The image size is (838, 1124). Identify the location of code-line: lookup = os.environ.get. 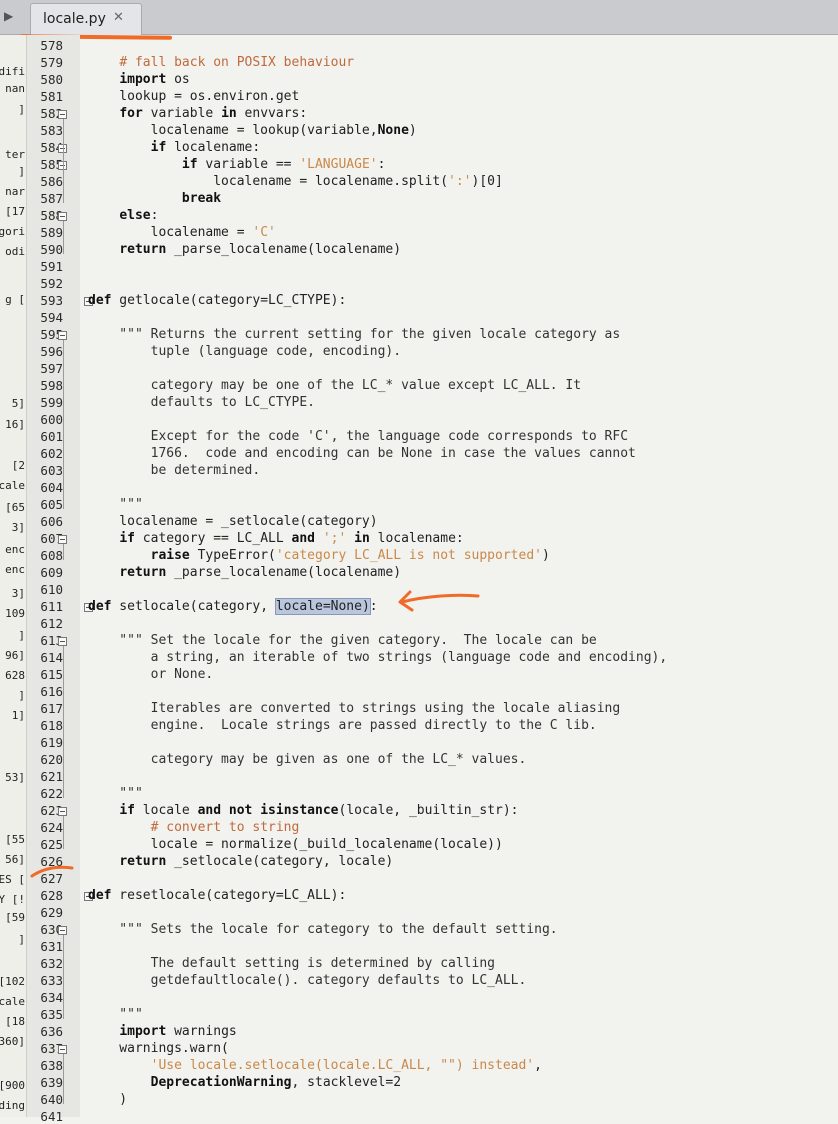
(193, 97).